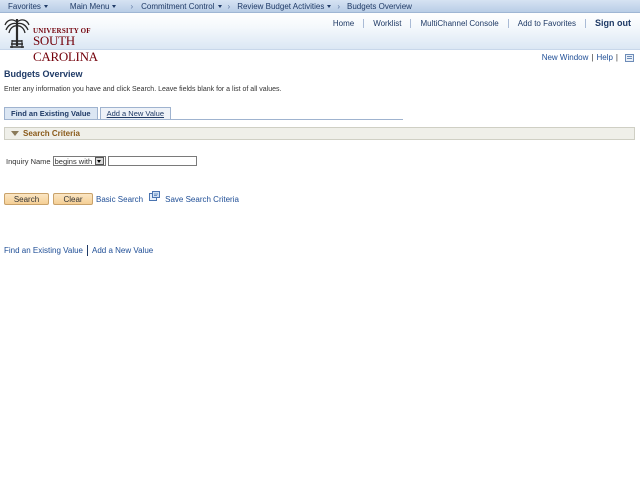  Describe the element at coordinates (65, 48) in the screenshot. I see `logo-text-big: SOUTH CAROLINA` at that location.